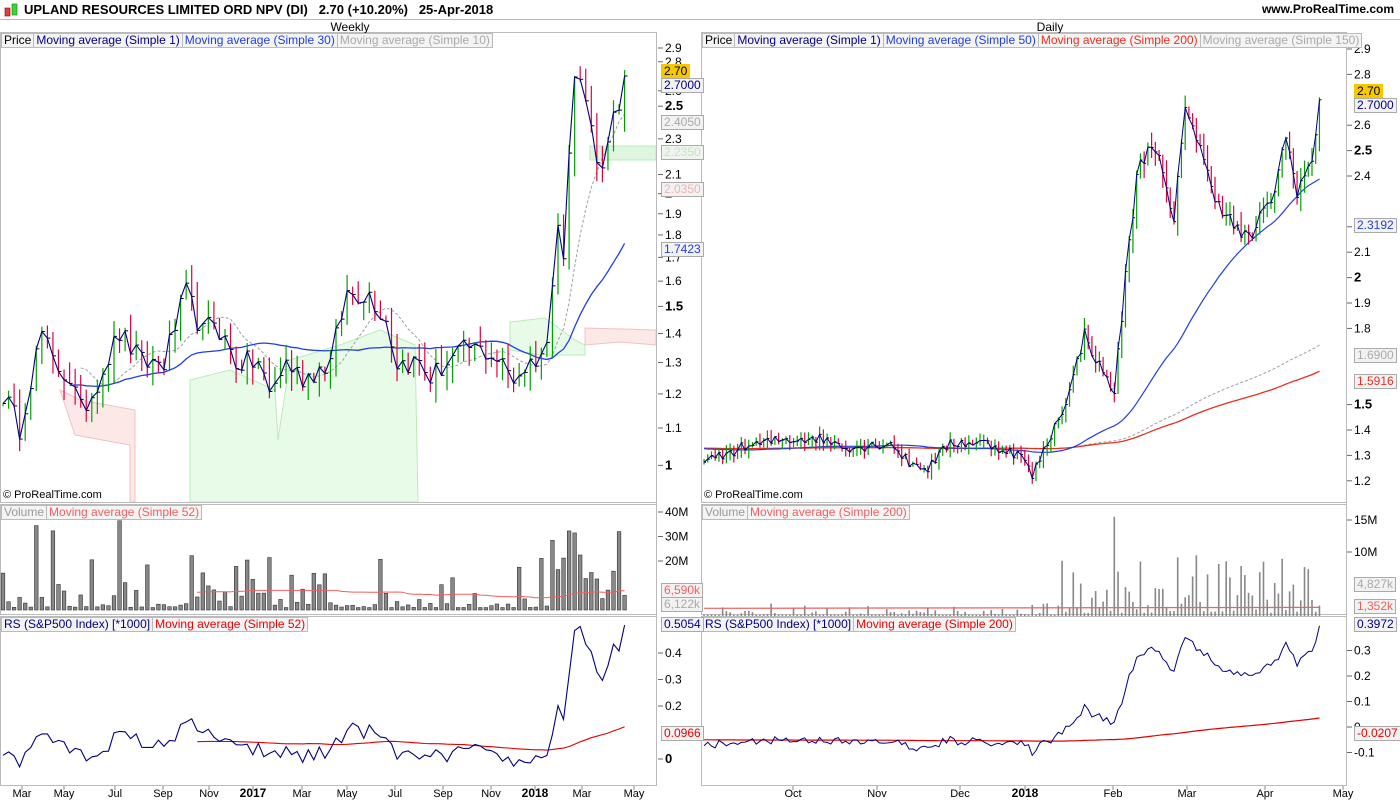 Image resolution: width=1400 pixels, height=800 pixels. I want to click on legend-volume-ma: Moving average (Simple 52), so click(124, 512).